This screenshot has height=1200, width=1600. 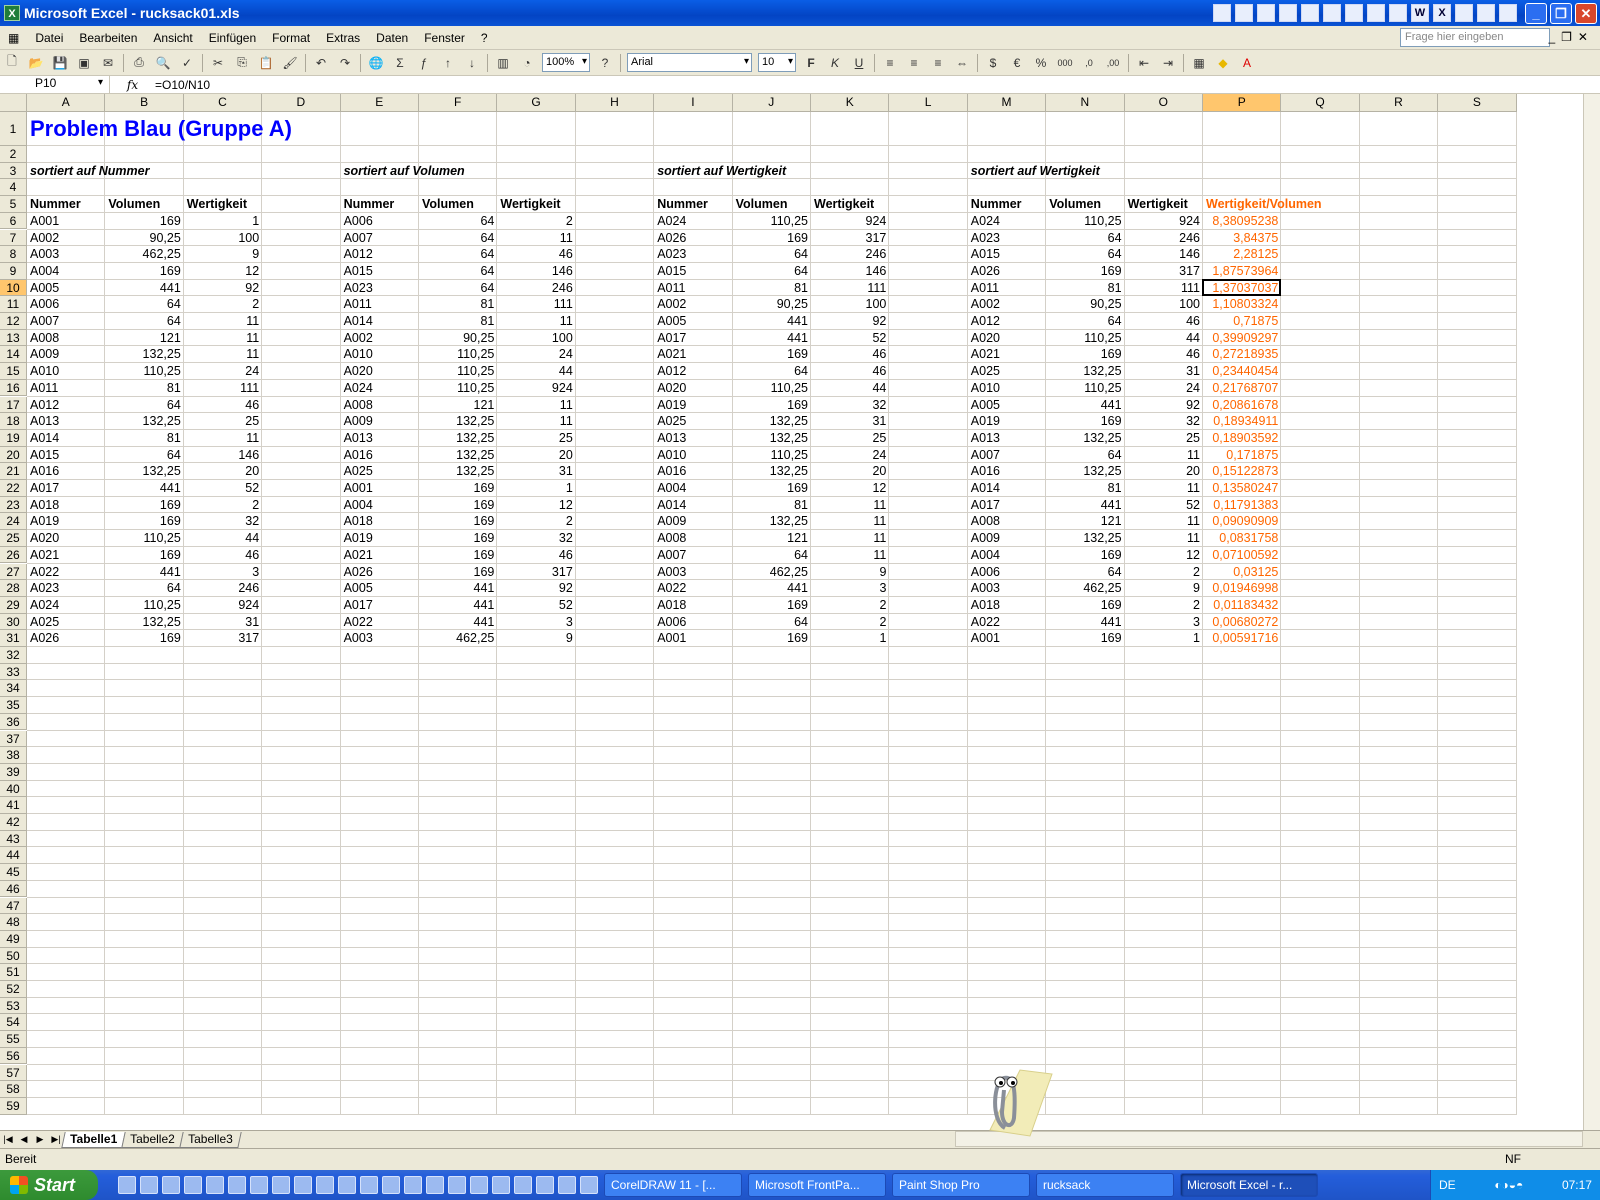 What do you see at coordinates (321, 63) in the screenshot?
I see `undo-icon: ↶` at bounding box center [321, 63].